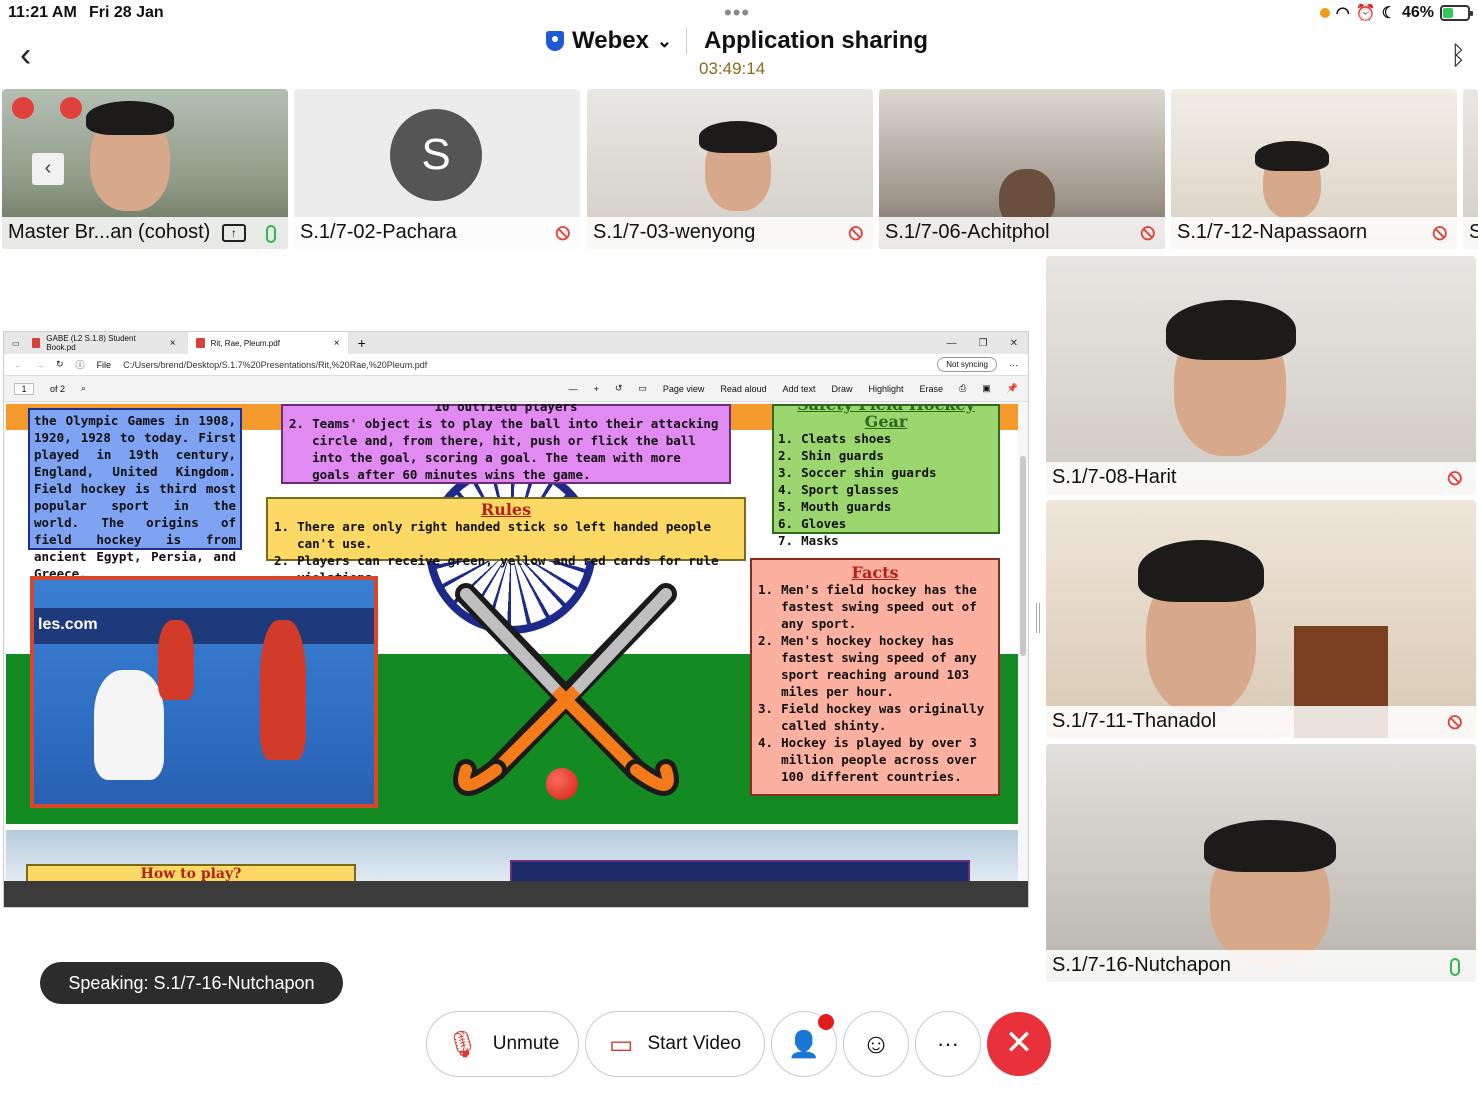 The image size is (1478, 1108). What do you see at coordinates (816, 40) in the screenshot?
I see `page-title: Application sharing` at bounding box center [816, 40].